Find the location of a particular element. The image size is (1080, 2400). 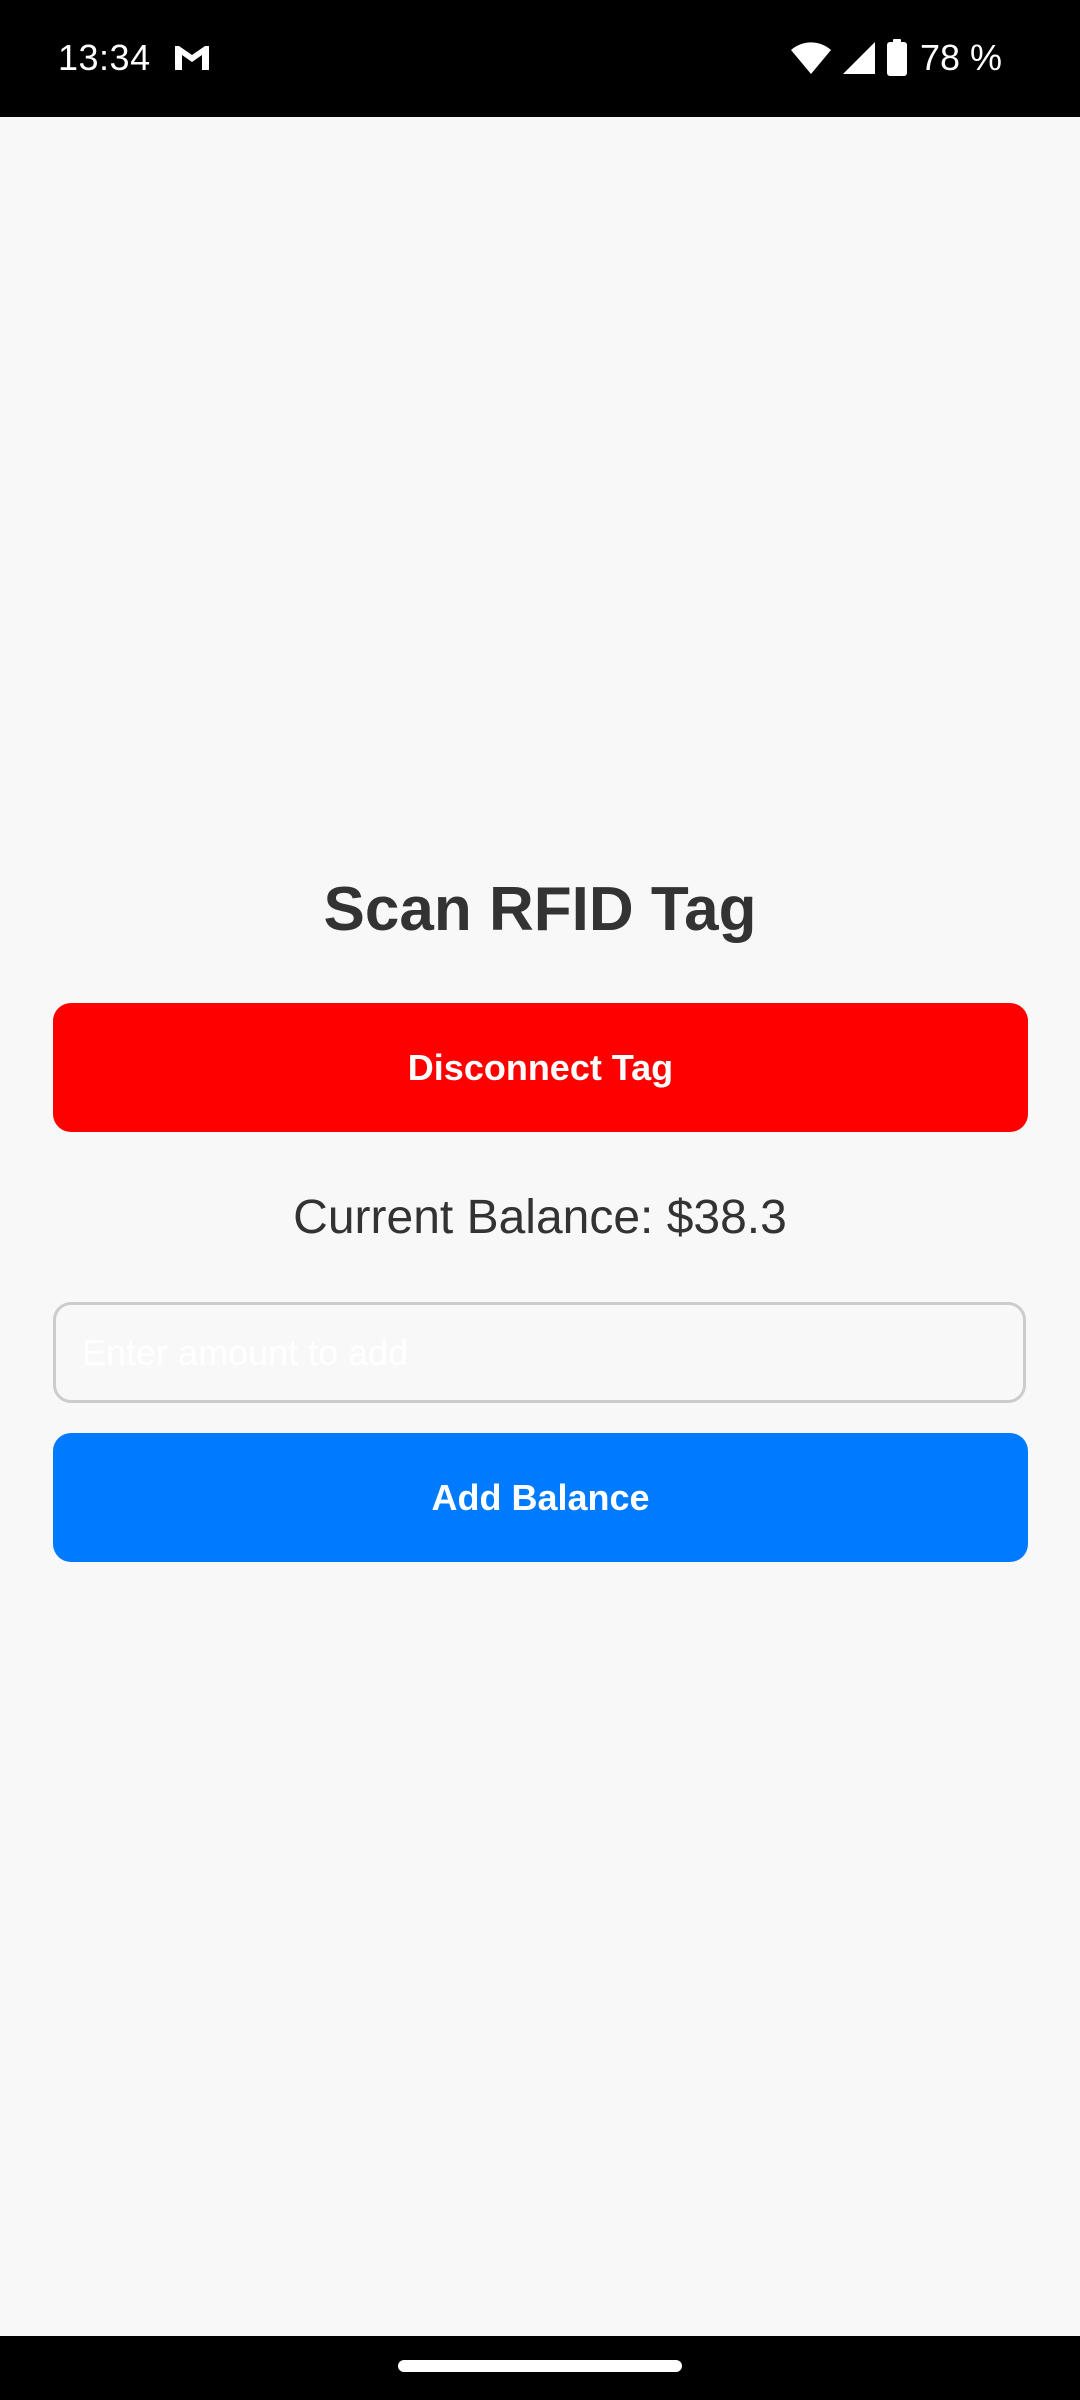

battery-percentage: 78 % is located at coordinates (960, 57).